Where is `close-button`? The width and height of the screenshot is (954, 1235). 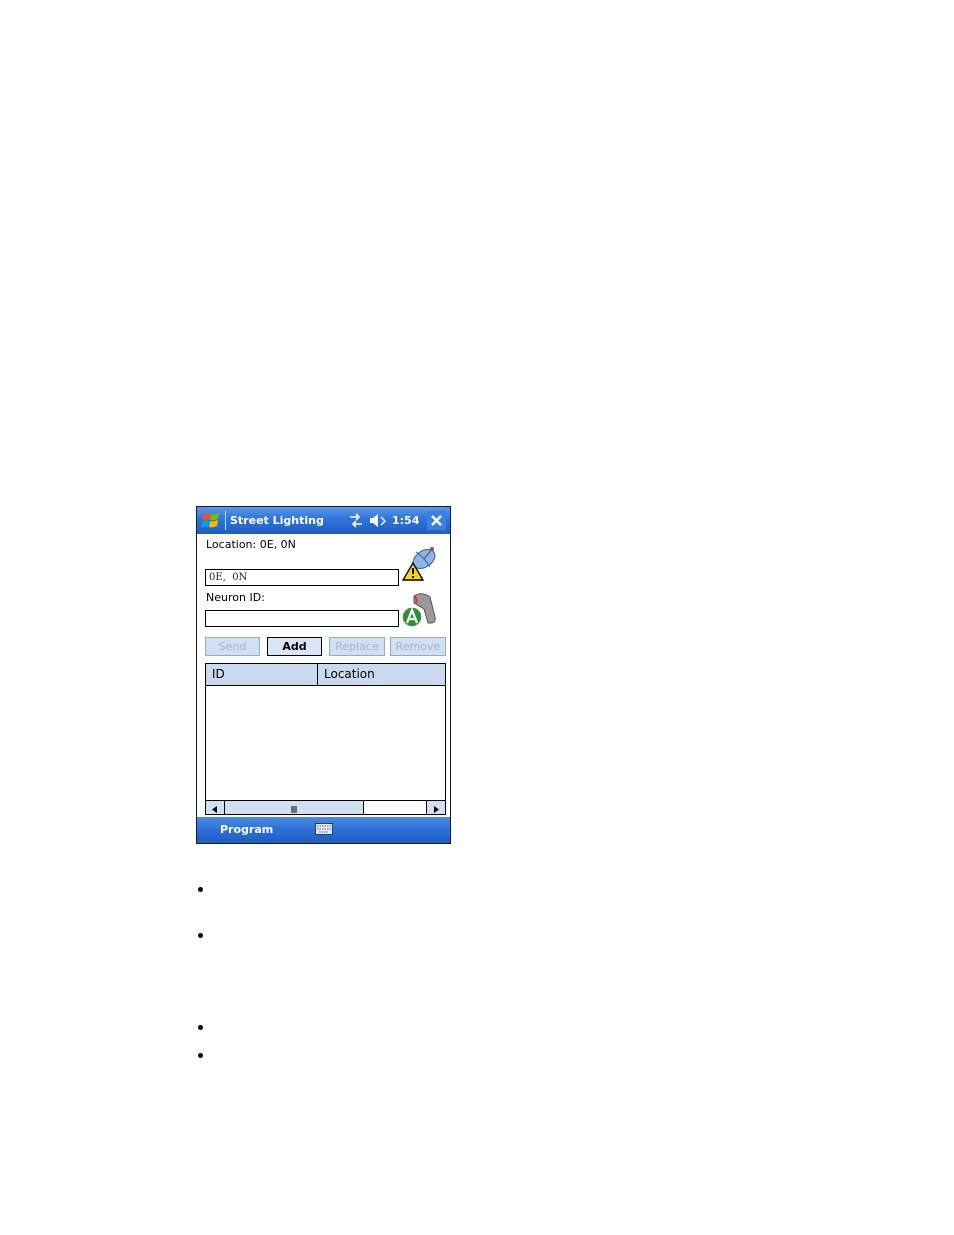
close-button is located at coordinates (436, 520).